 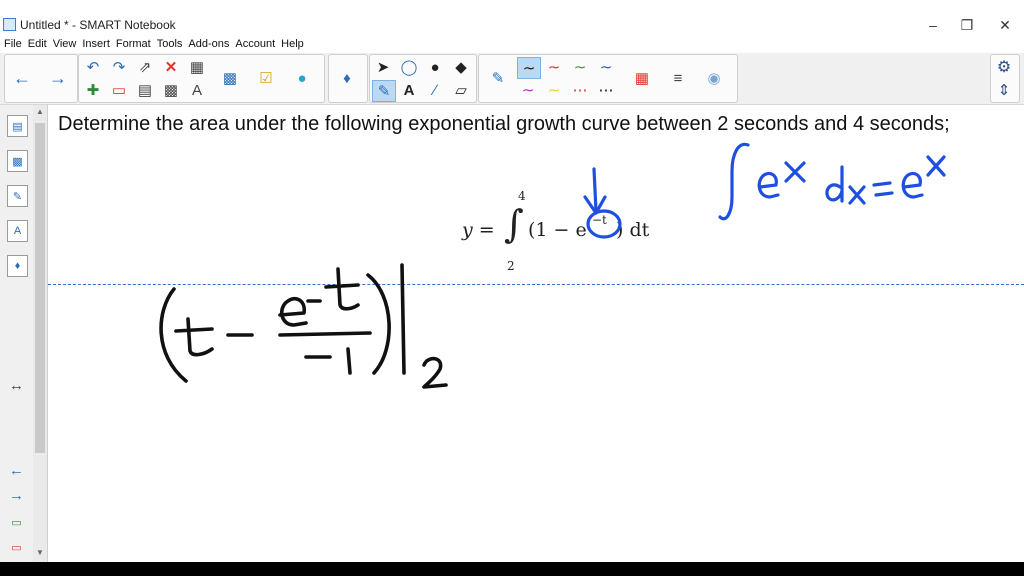 I want to click on addons-puzzle-icon: ♦, so click(x=347, y=78).